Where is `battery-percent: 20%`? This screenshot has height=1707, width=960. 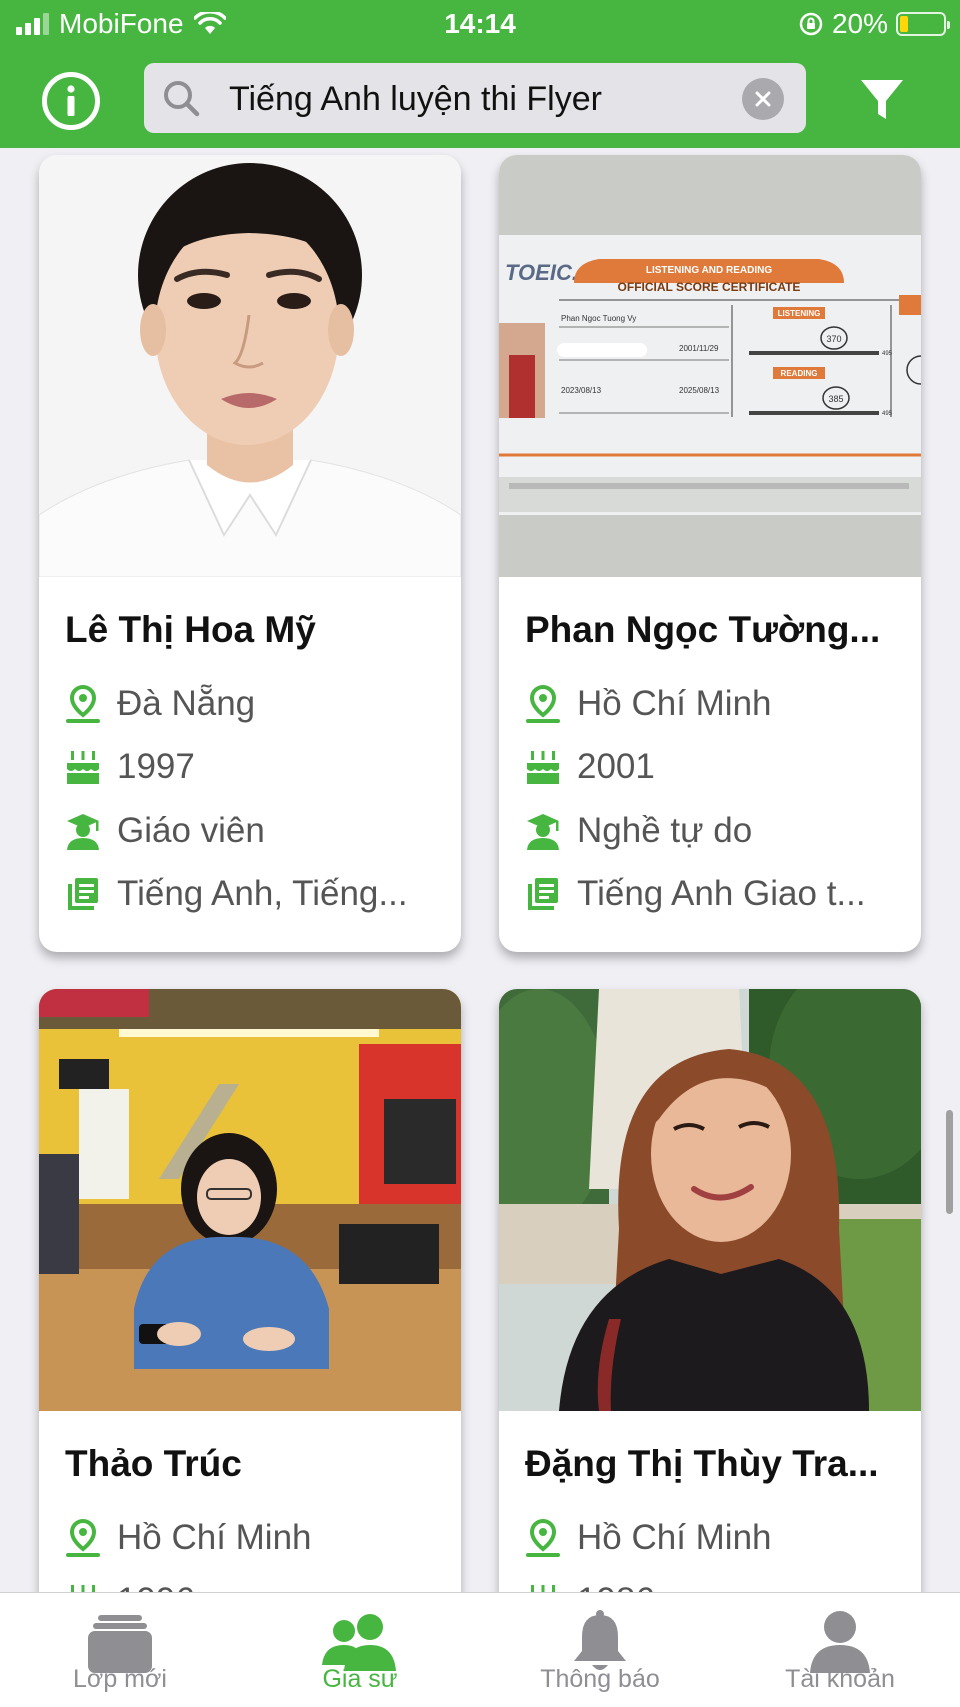
battery-percent: 20% is located at coordinates (859, 23).